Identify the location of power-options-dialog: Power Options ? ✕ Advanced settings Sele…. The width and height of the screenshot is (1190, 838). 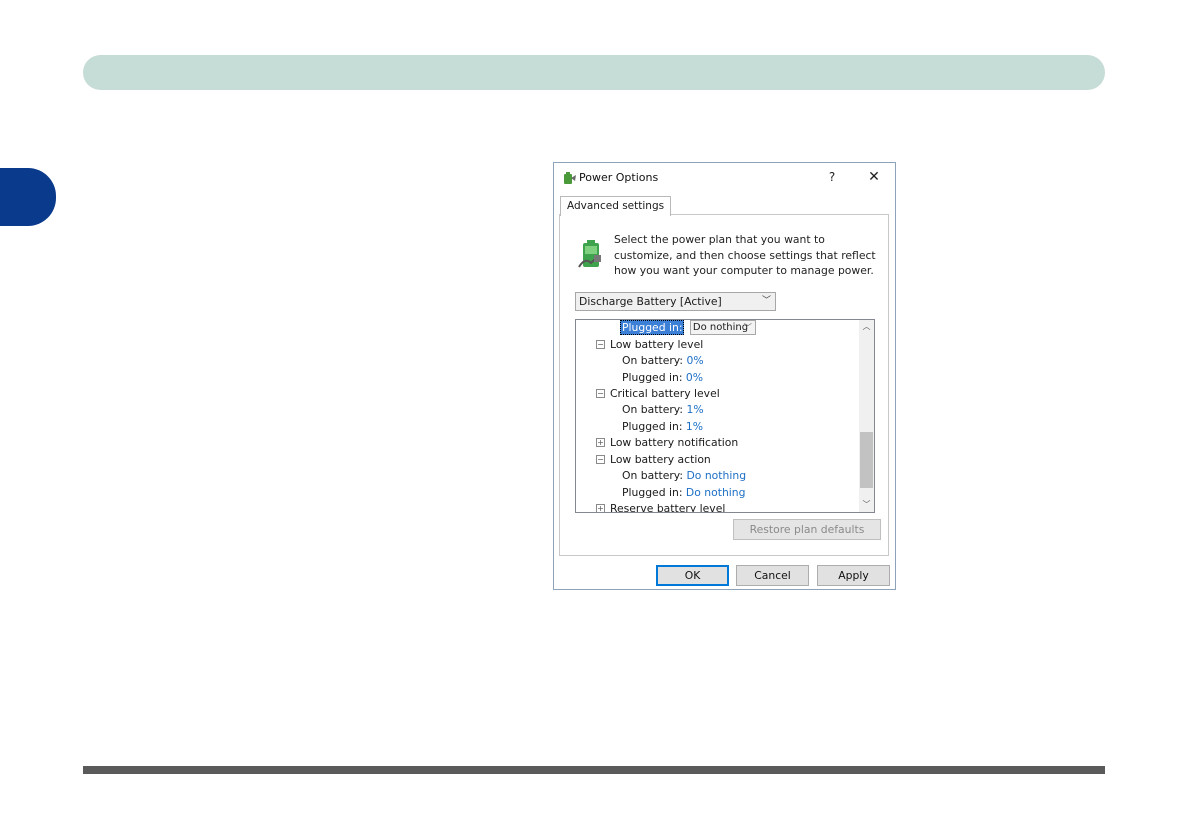
(724, 376).